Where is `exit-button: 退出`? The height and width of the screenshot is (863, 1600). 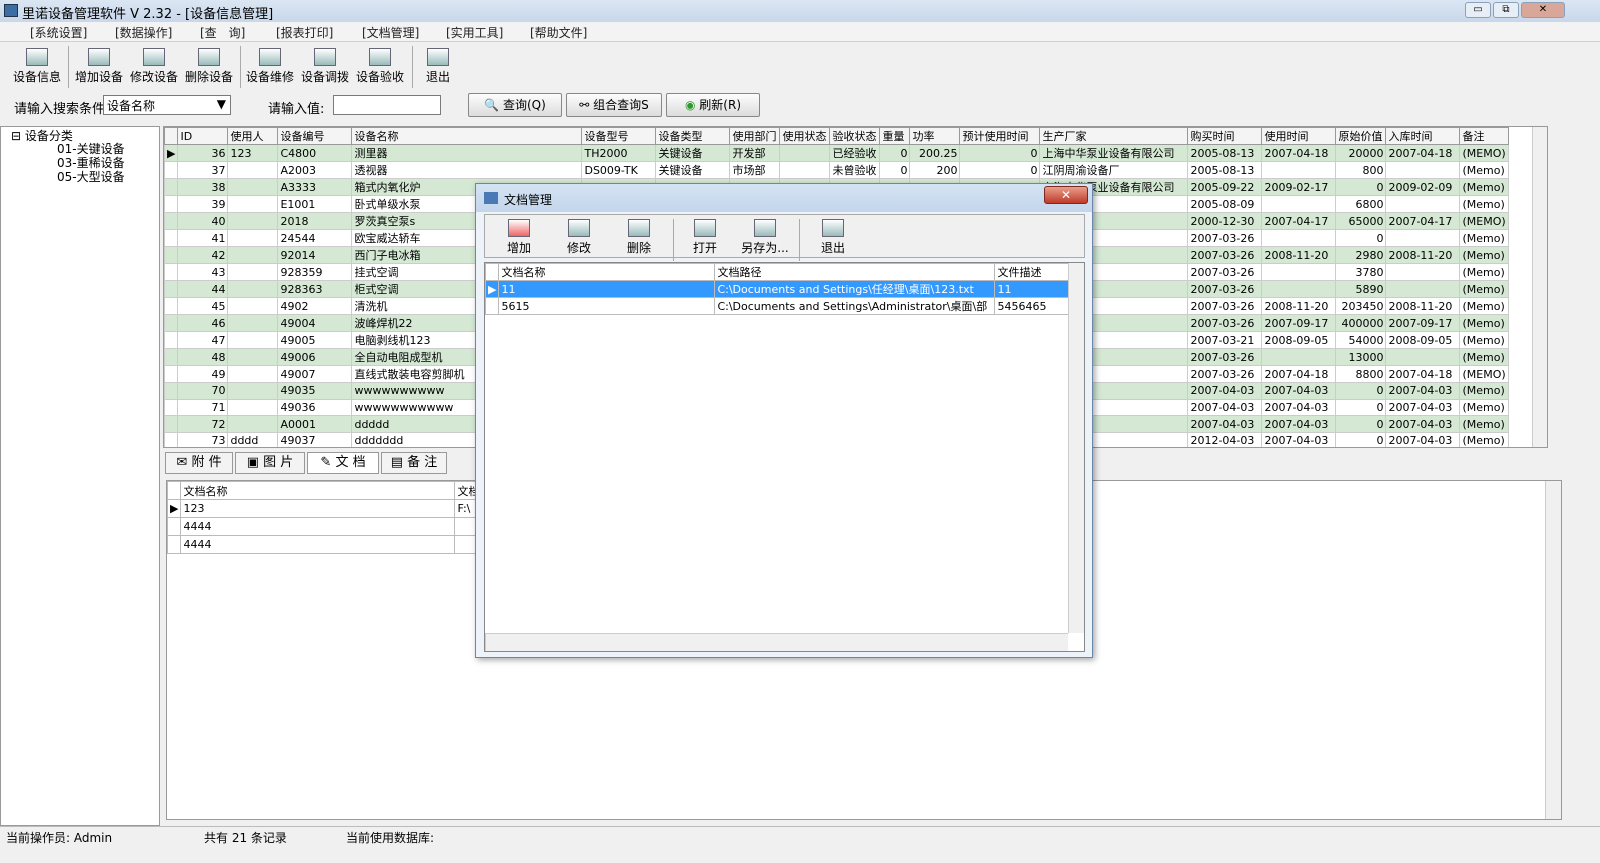
exit-button: 退出 is located at coordinates (438, 68).